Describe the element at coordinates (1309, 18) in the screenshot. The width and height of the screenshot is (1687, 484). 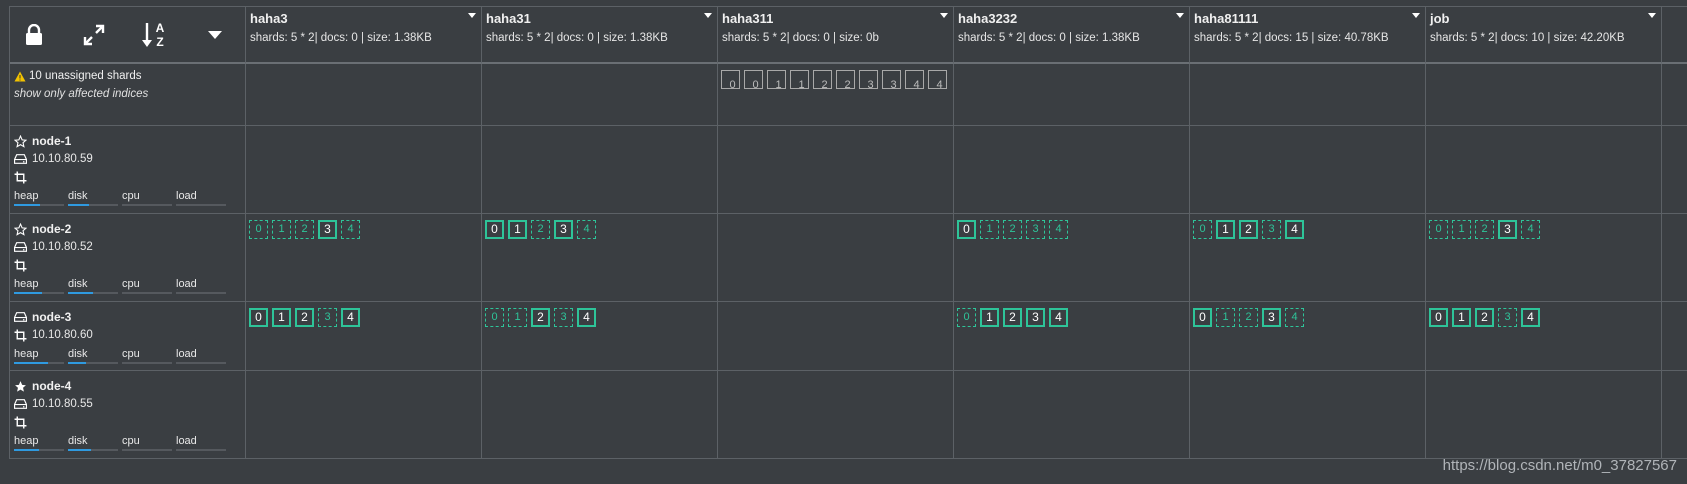
I see `index-name: haha81111` at that location.